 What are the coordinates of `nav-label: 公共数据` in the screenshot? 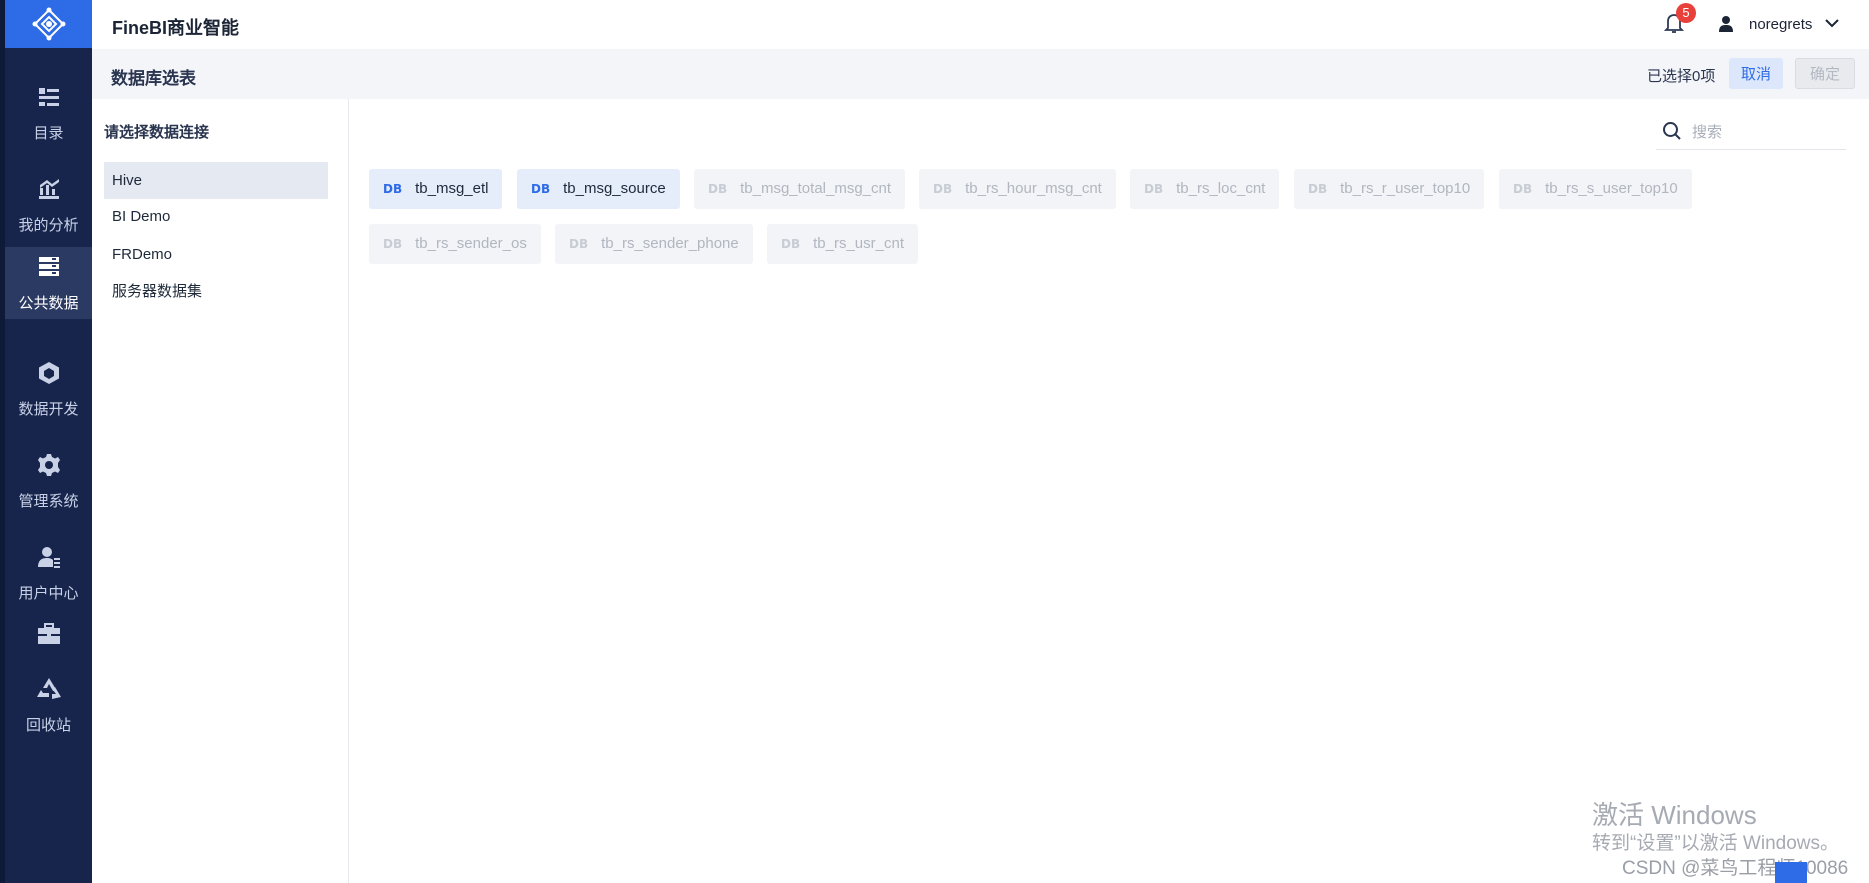 It's located at (48, 303).